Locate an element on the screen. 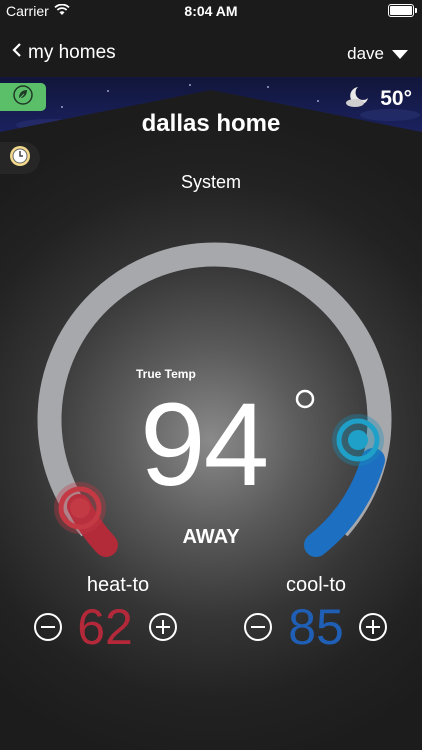 The width and height of the screenshot is (422, 750). cool-to-label: cool-to is located at coordinates (316, 585).